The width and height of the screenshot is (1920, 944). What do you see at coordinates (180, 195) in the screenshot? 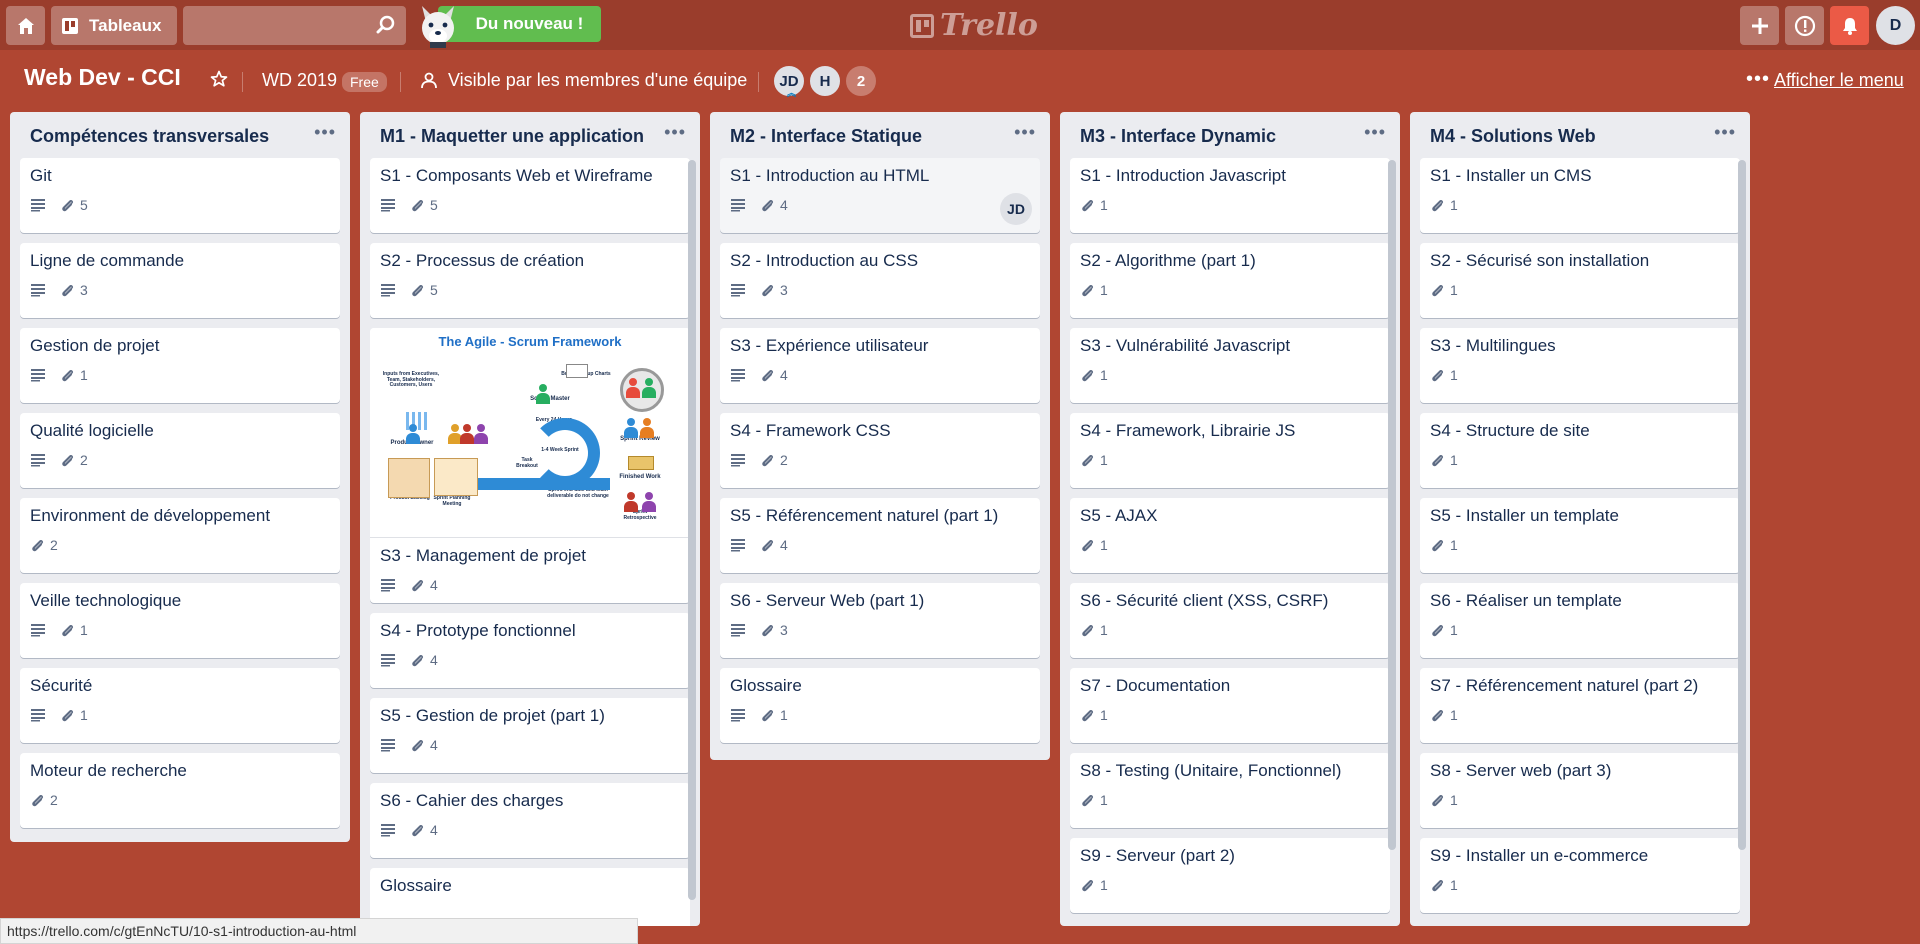
I see `card: Git 5` at bounding box center [180, 195].